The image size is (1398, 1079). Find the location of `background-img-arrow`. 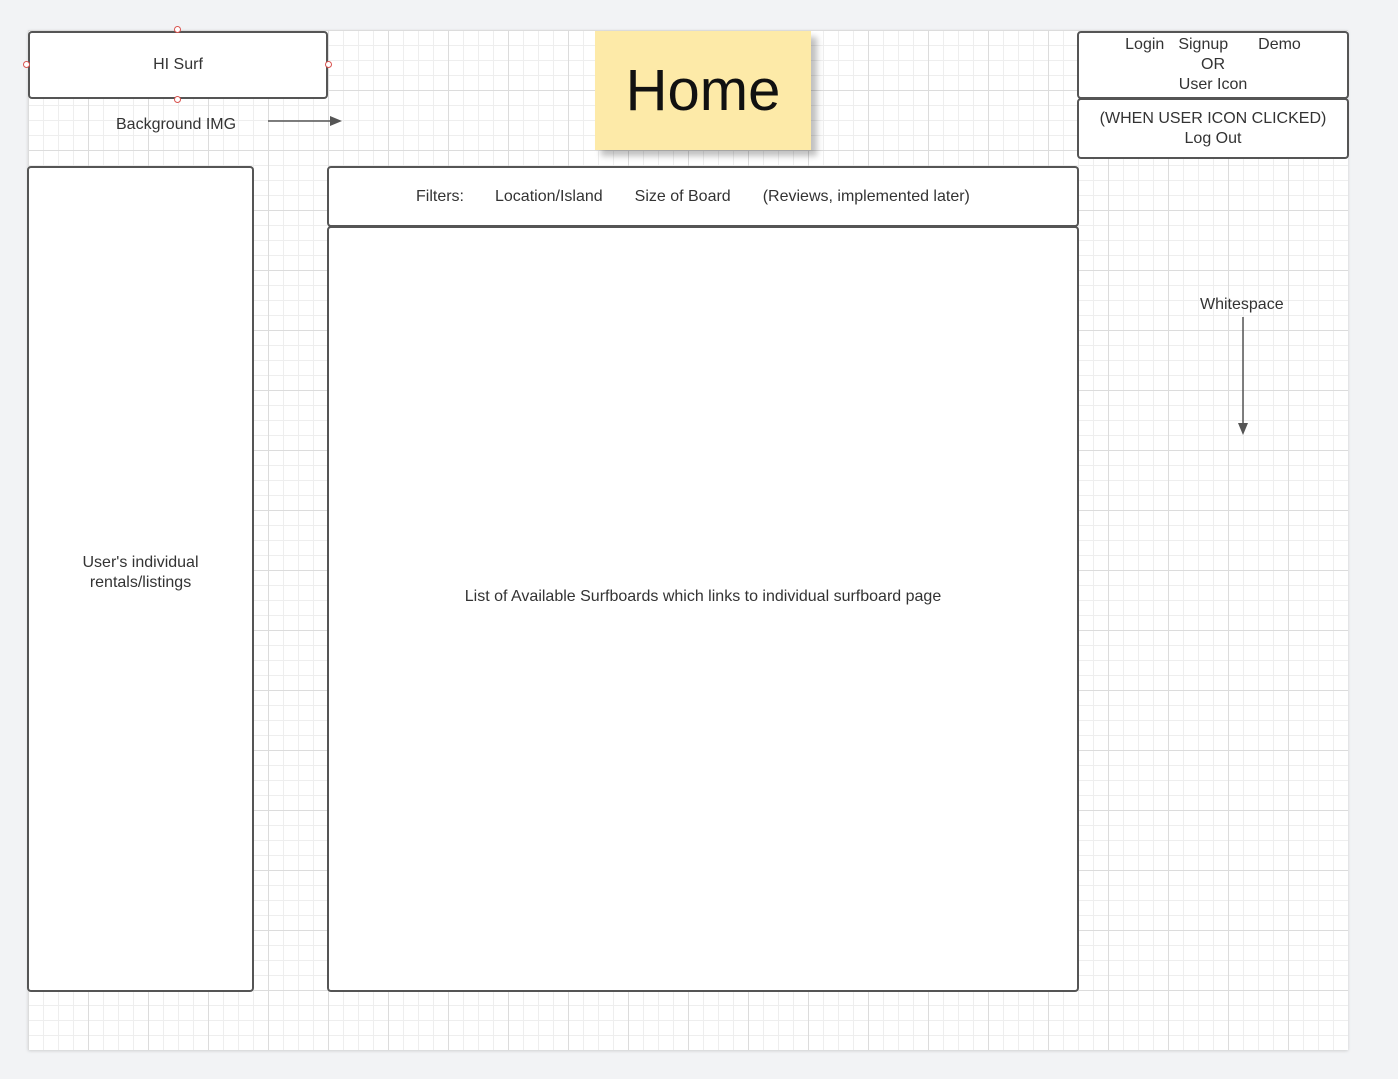

background-img-arrow is located at coordinates (305, 121).